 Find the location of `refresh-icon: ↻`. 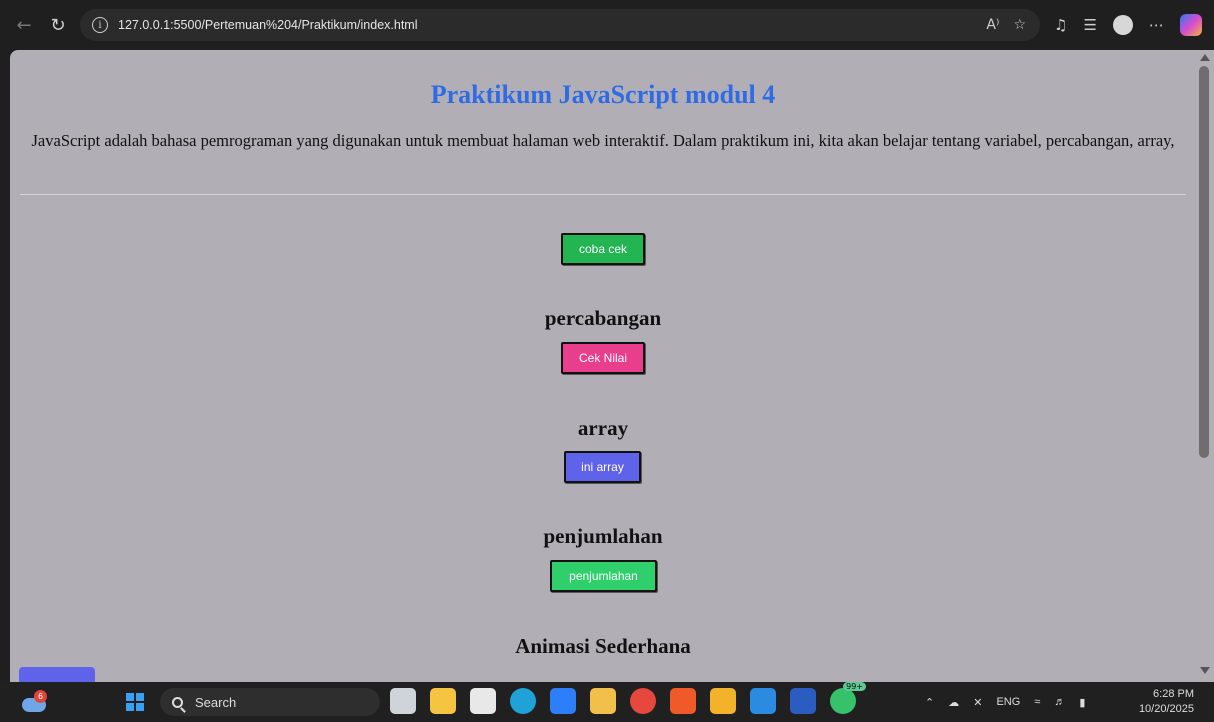

refresh-icon: ↻ is located at coordinates (58, 25).